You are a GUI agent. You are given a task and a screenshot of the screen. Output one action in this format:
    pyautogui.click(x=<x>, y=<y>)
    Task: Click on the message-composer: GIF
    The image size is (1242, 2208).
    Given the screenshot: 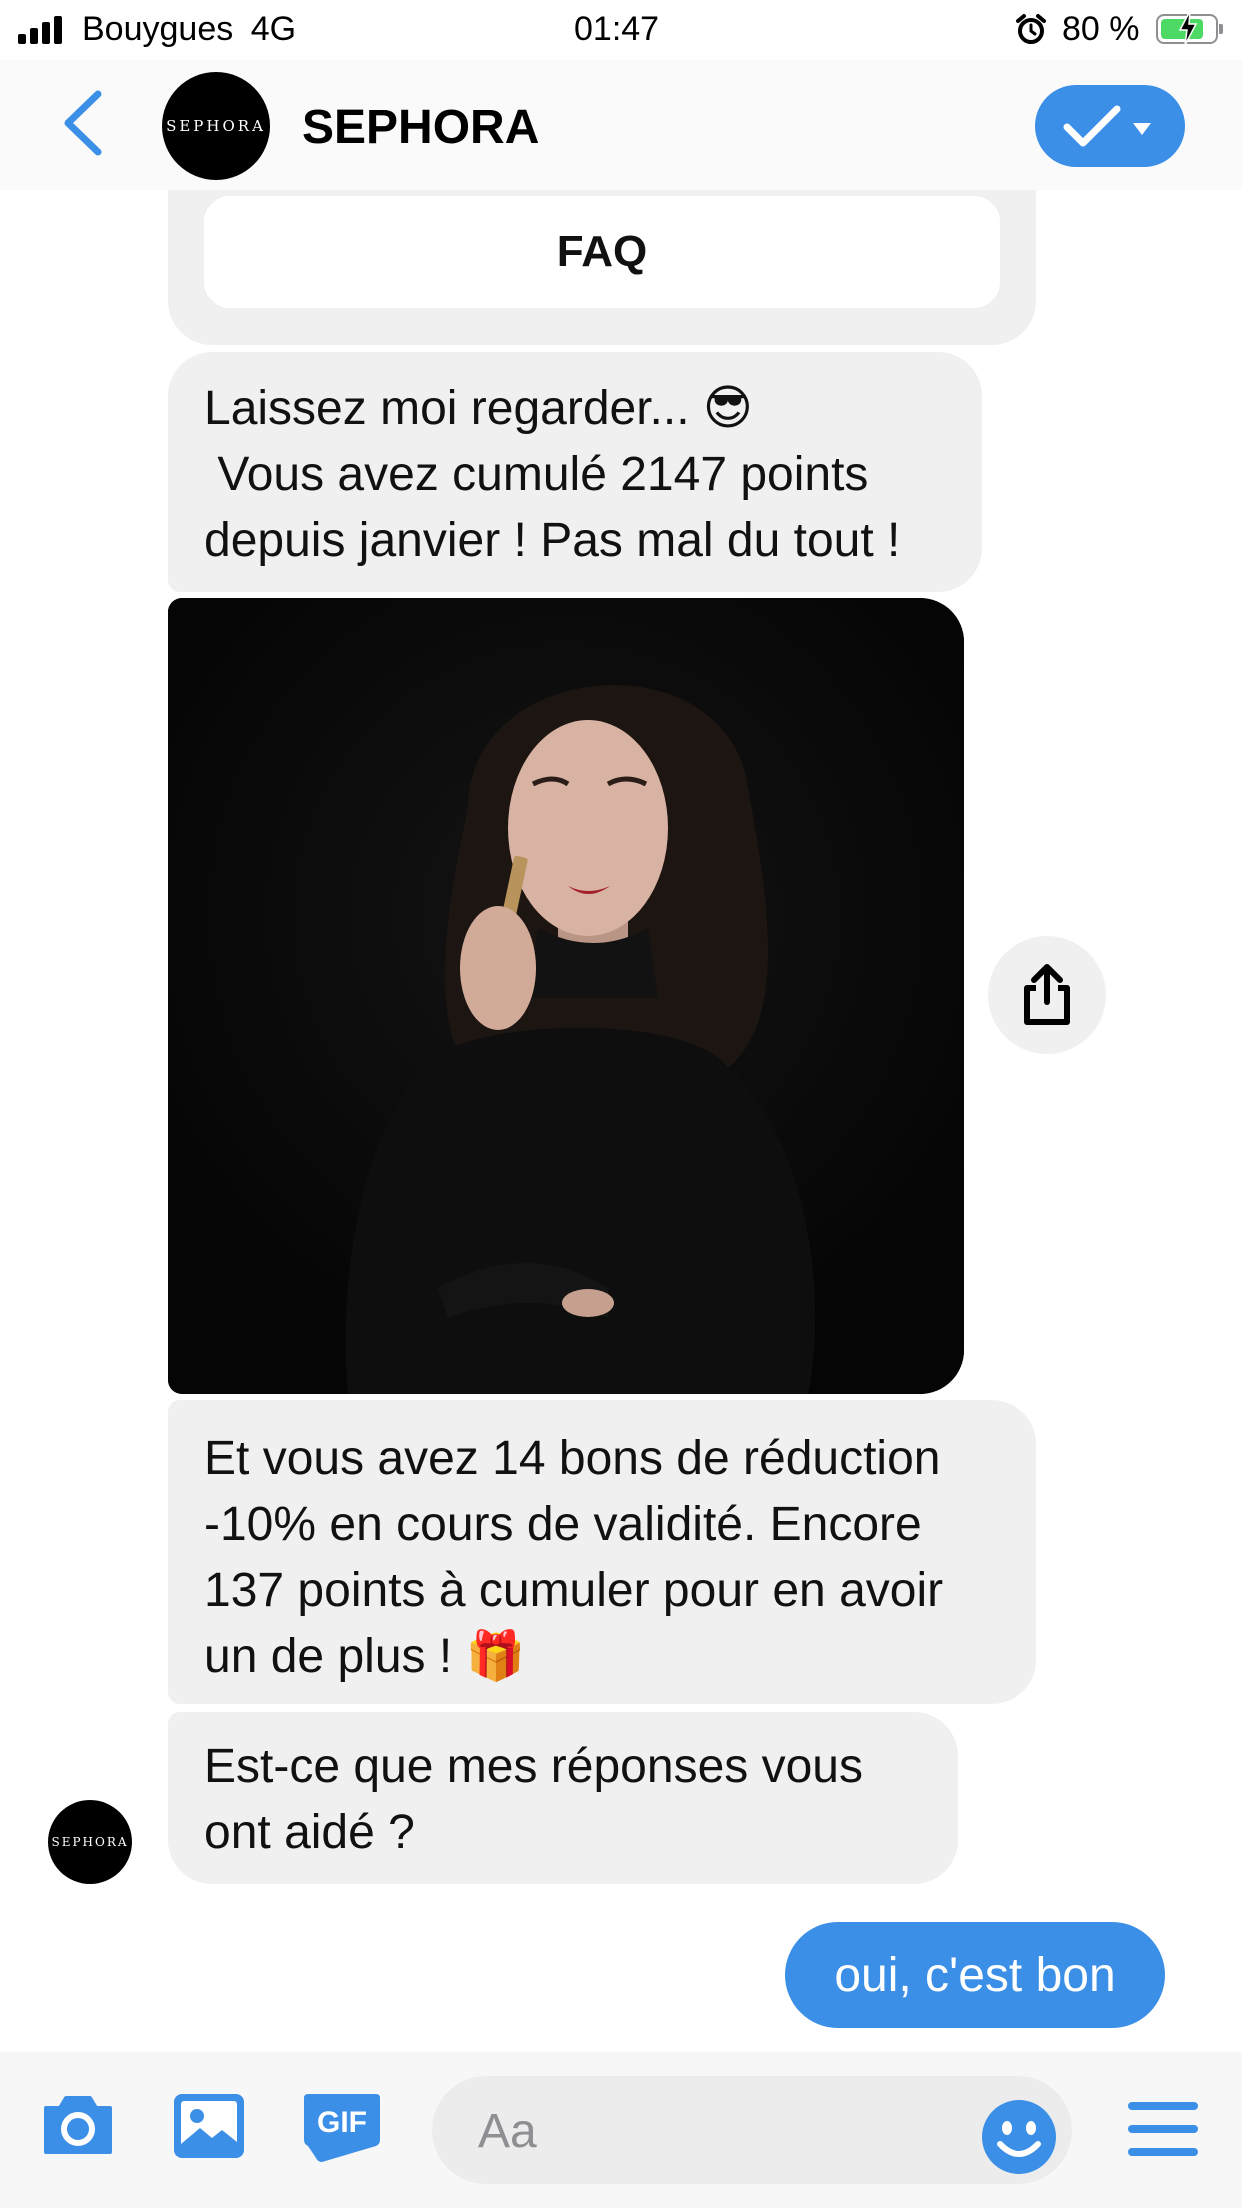 What is the action you would take?
    pyautogui.click(x=621, y=2130)
    